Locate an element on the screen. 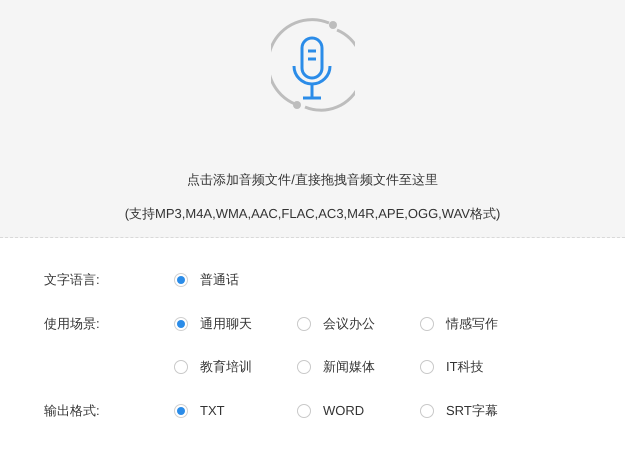 This screenshot has height=470, width=625. upload-instruction: 点击添加音频文件/直接拖拽音频文件至这里 is located at coordinates (312, 180).